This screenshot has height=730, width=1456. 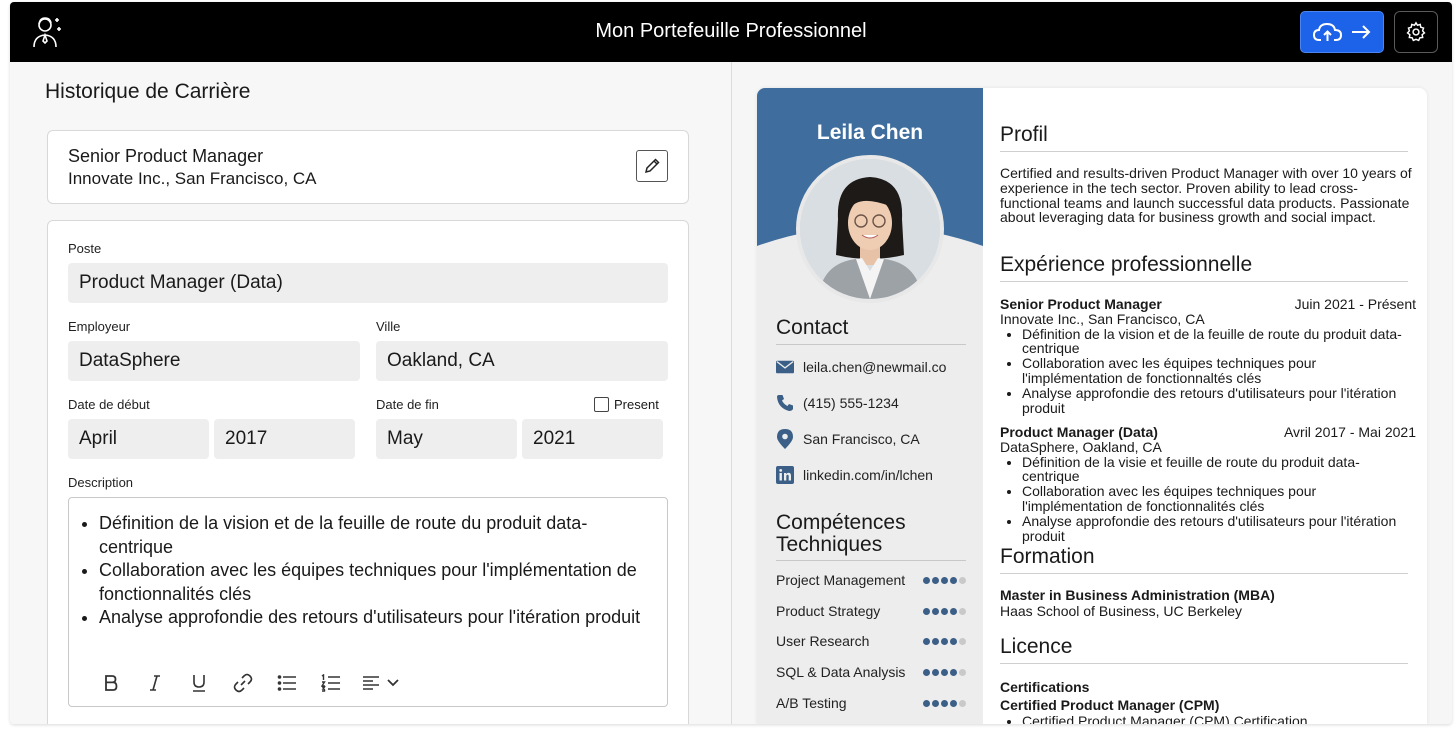 I want to click on poste-label: Poste, so click(x=85, y=248).